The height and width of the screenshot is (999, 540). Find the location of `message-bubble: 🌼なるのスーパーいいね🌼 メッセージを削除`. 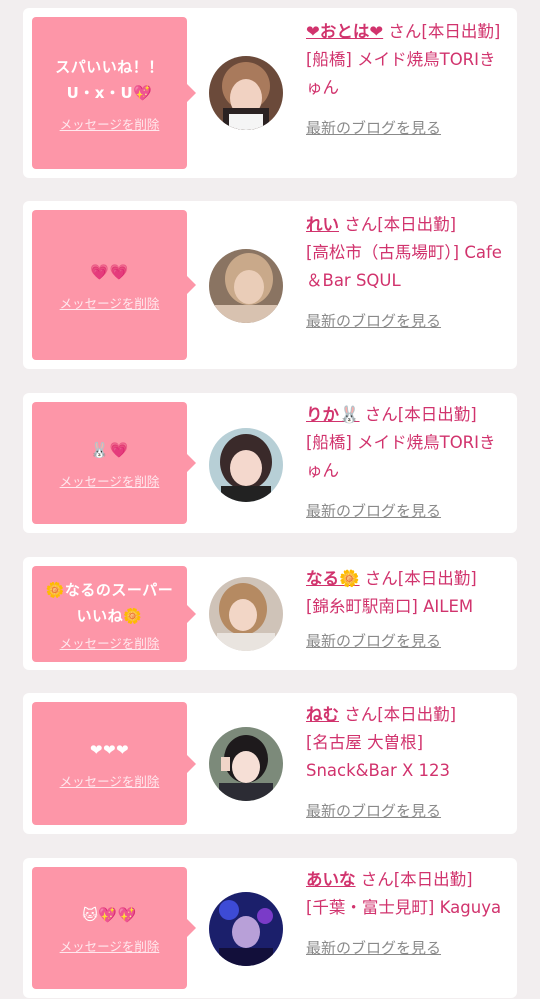

message-bubble: 🌼なるのスーパーいいね🌼 メッセージを削除 is located at coordinates (114, 614).